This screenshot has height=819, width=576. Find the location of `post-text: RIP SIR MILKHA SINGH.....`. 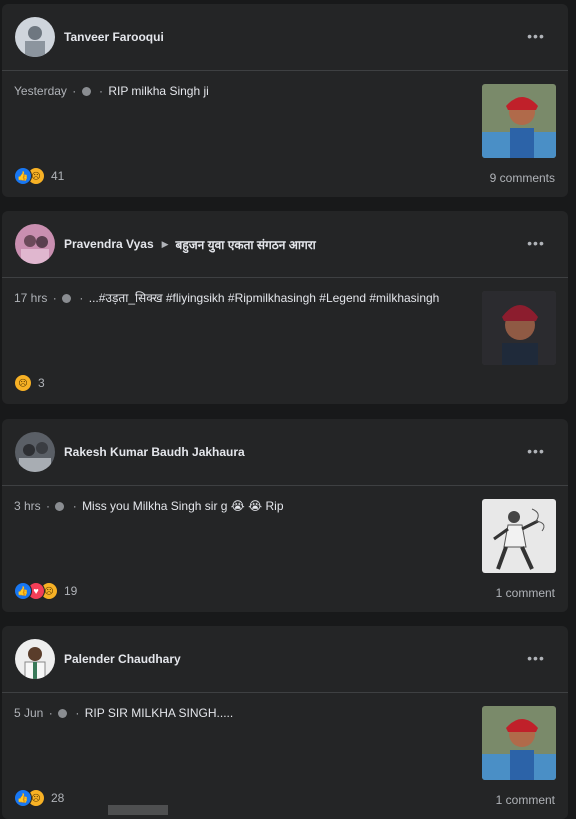

post-text: RIP SIR MILKHA SINGH..... is located at coordinates (159, 713).